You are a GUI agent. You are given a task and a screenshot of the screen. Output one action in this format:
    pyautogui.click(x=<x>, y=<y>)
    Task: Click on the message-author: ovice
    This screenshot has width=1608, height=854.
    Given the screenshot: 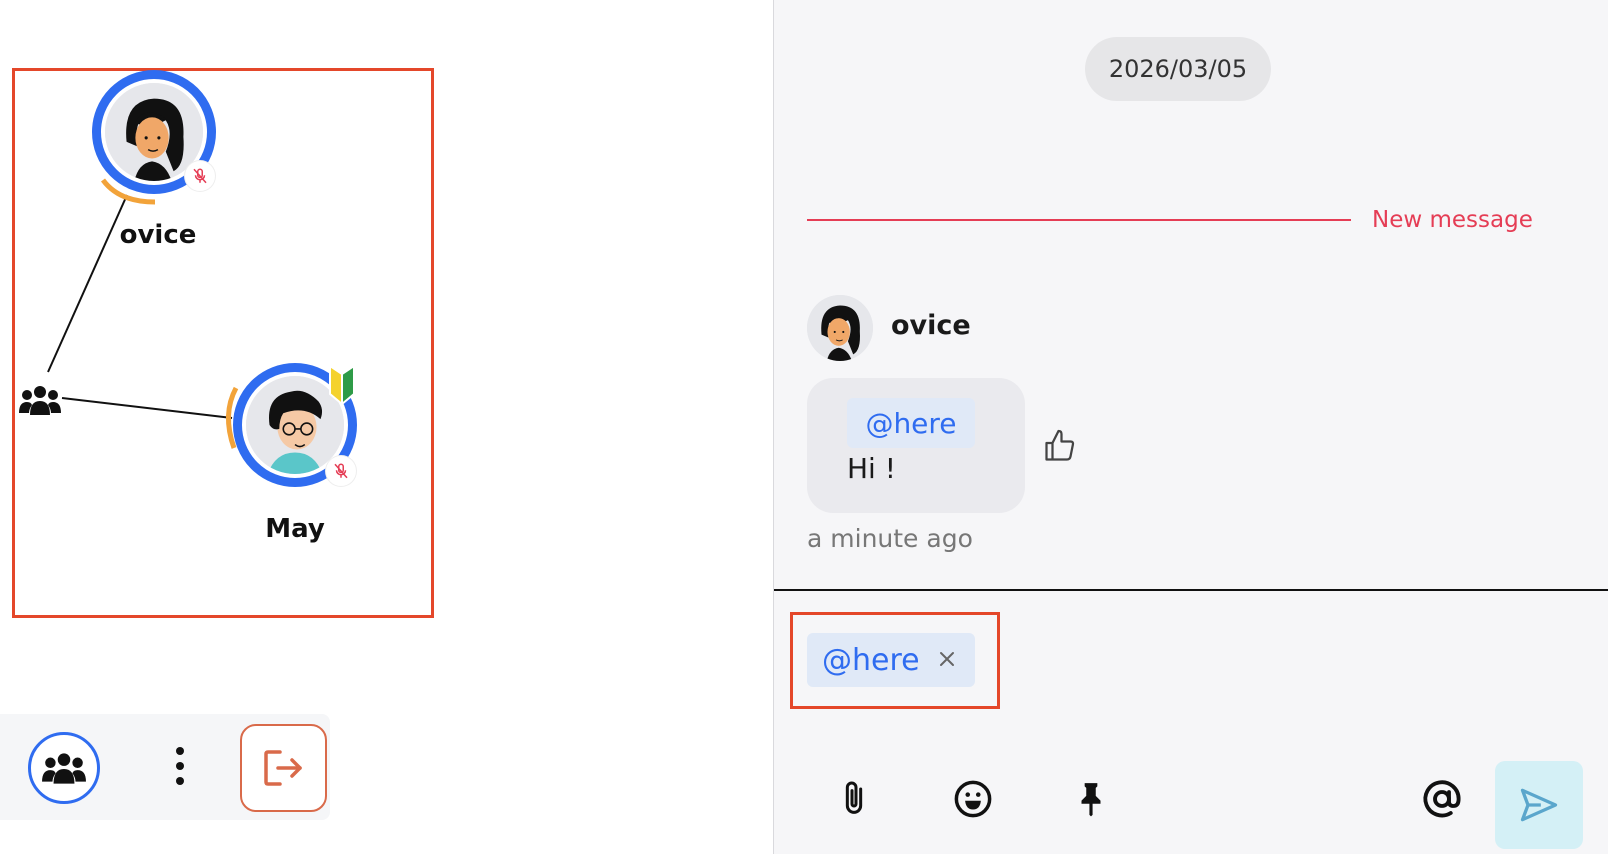 What is the action you would take?
    pyautogui.click(x=931, y=325)
    